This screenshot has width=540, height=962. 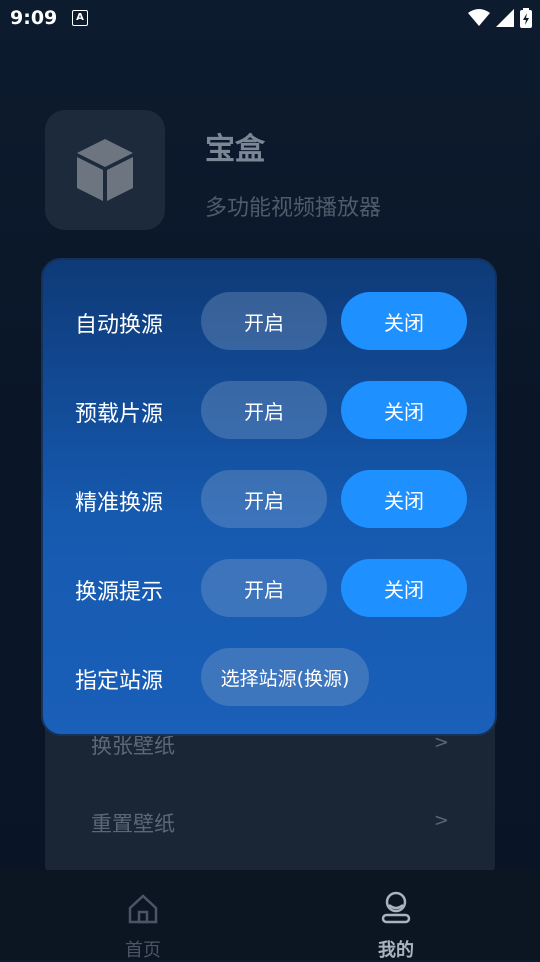 I want to click on box-icon, so click(x=105, y=170).